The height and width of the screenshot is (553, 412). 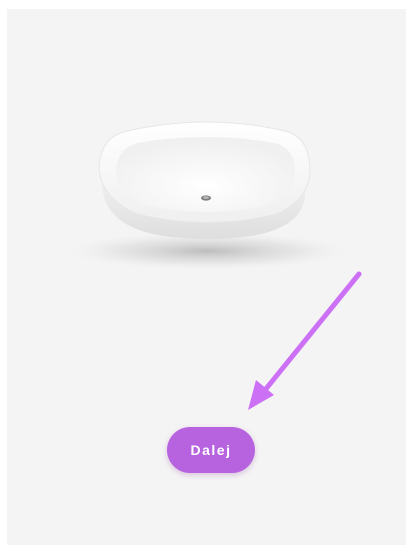 I want to click on next-button: Dalej, so click(x=211, y=450).